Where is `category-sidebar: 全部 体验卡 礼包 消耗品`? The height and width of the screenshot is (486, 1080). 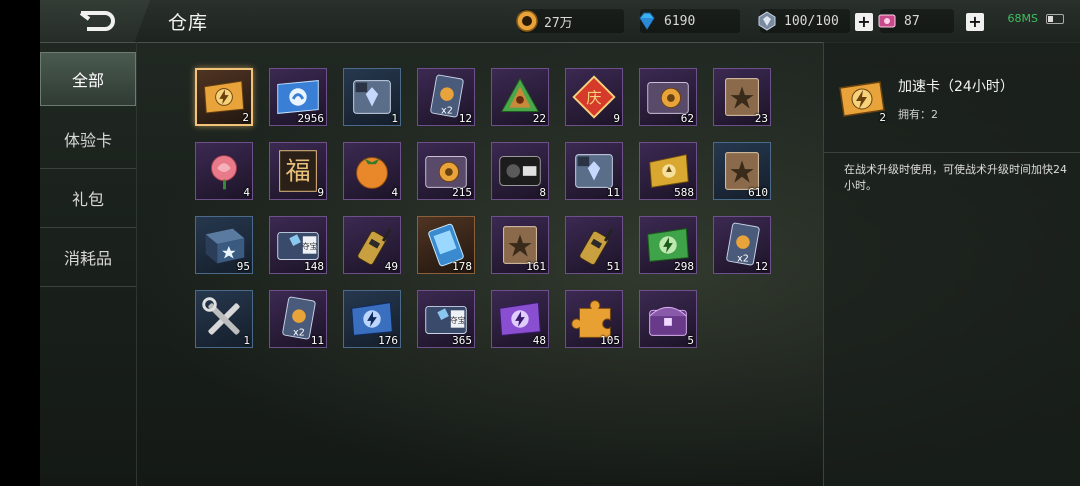 category-sidebar: 全部 体验卡 礼包 消耗品 is located at coordinates (88, 169).